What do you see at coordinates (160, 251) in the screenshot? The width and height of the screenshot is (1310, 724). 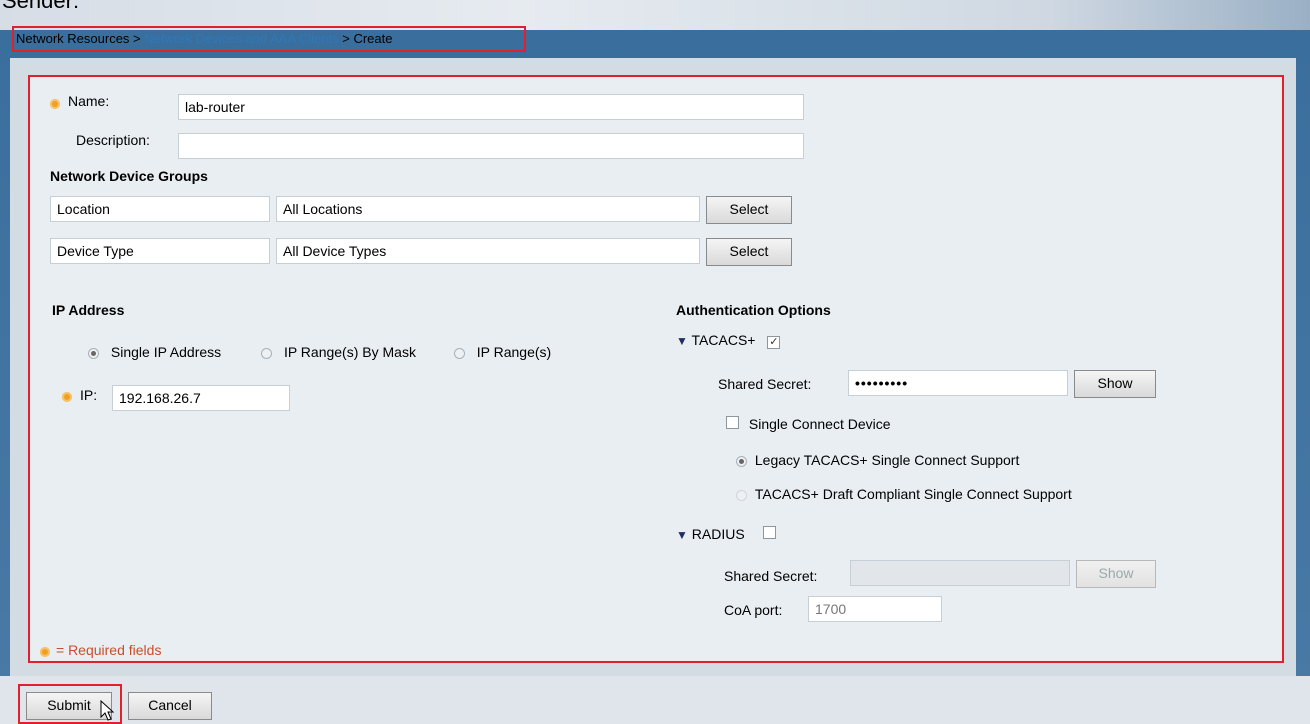 I see `device-type-label-field: Device Type` at bounding box center [160, 251].